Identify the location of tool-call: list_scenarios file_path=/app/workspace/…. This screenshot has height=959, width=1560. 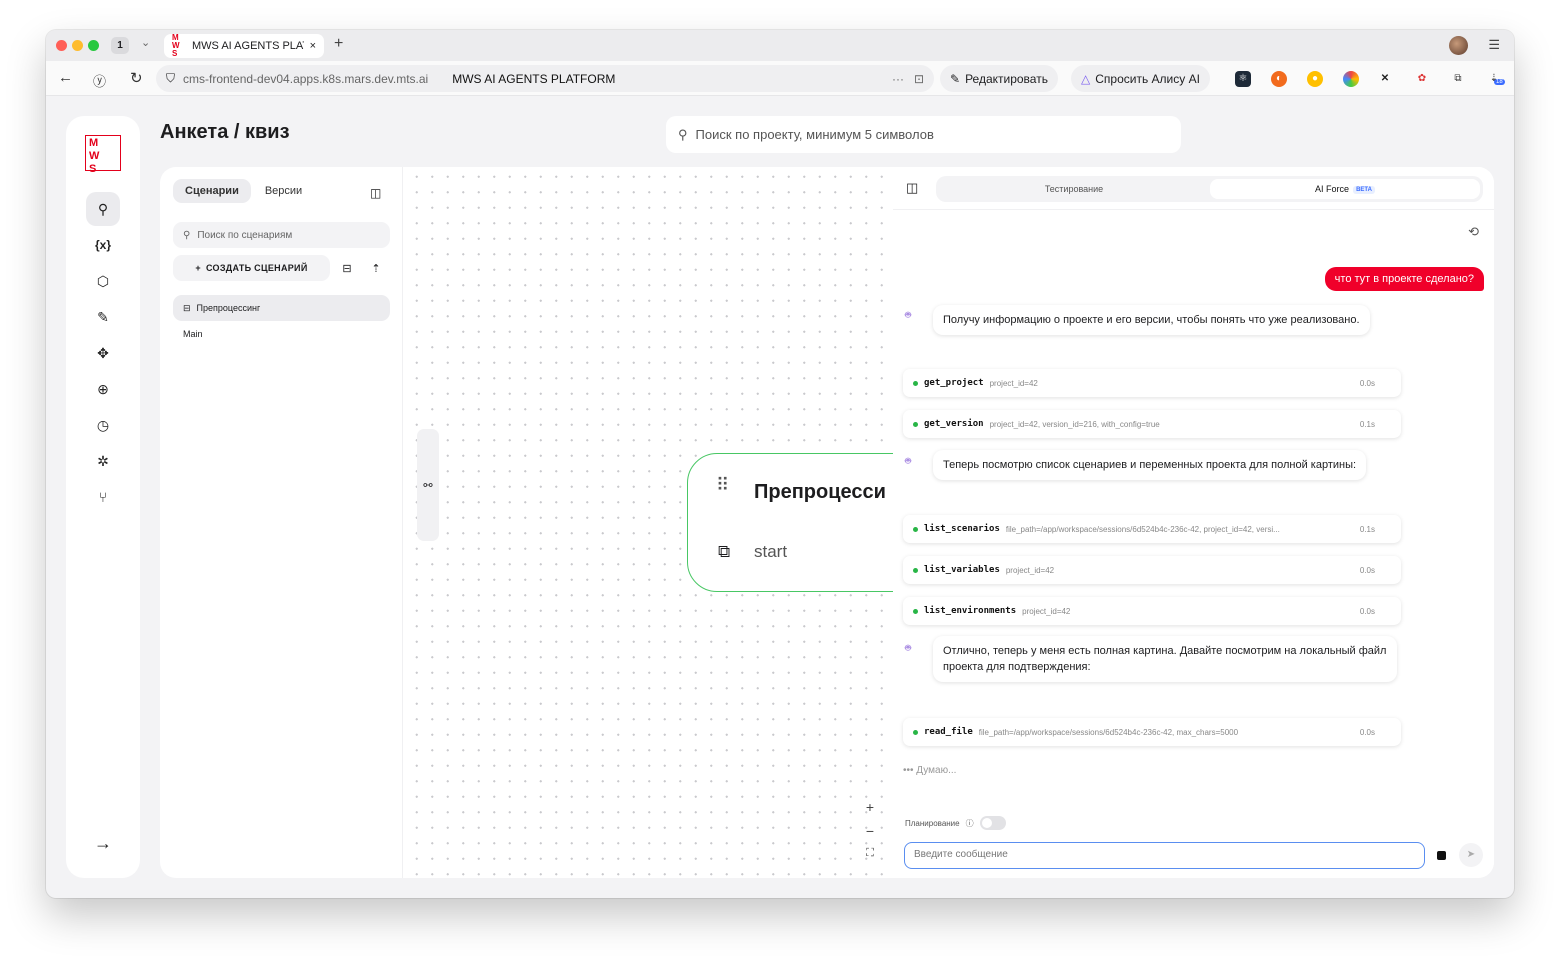
(1152, 529).